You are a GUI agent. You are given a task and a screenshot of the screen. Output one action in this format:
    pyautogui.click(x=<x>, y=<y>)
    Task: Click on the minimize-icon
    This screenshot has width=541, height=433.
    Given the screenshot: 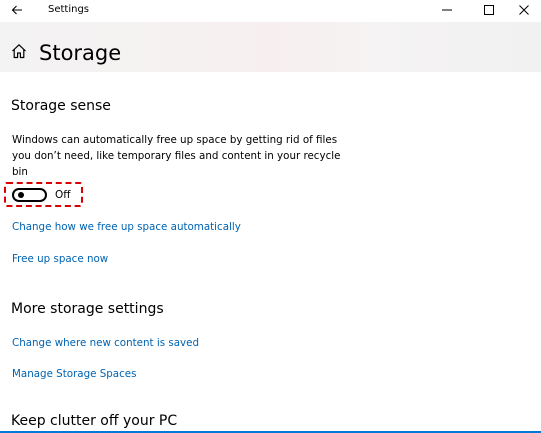 What is the action you would take?
    pyautogui.click(x=447, y=10)
    